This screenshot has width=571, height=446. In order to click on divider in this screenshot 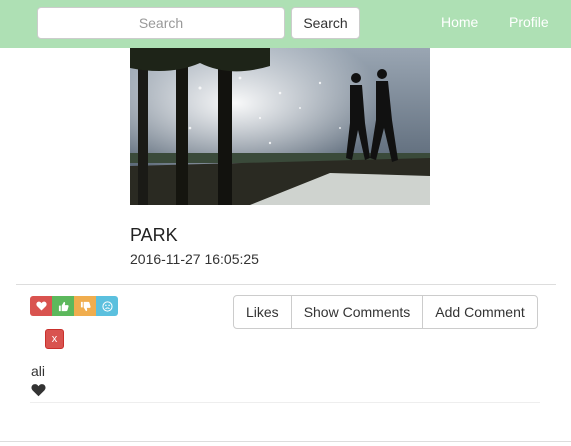, I will do `click(286, 284)`.